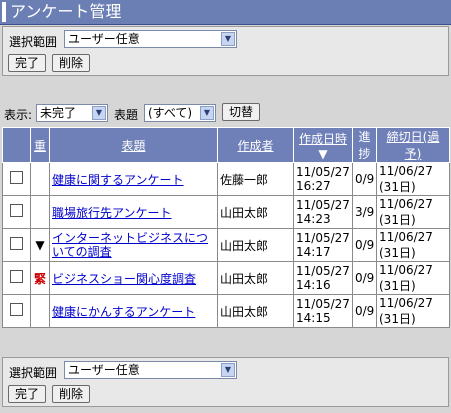 The image size is (451, 413). I want to click on filter-toolbar: 表示: 未完了 ▼ 表題 (すべて) ▼ 切替, so click(225, 113).